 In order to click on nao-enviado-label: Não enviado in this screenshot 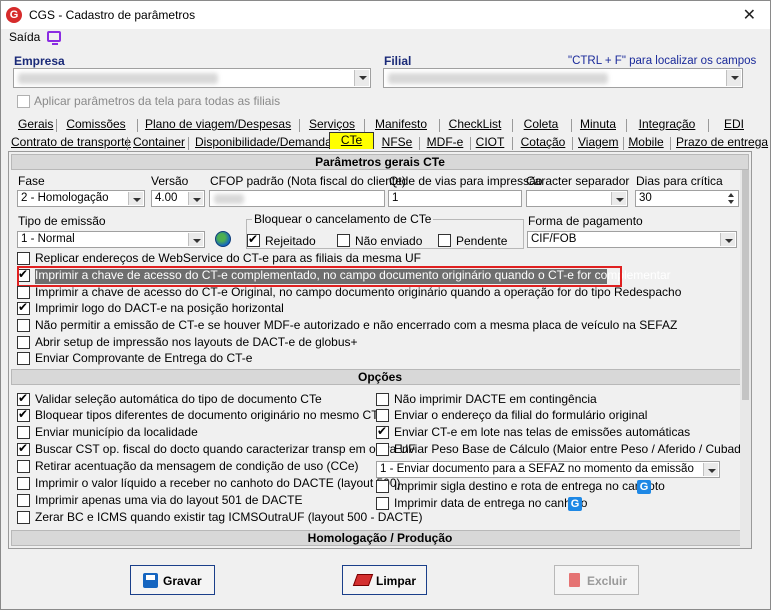, I will do `click(389, 241)`.